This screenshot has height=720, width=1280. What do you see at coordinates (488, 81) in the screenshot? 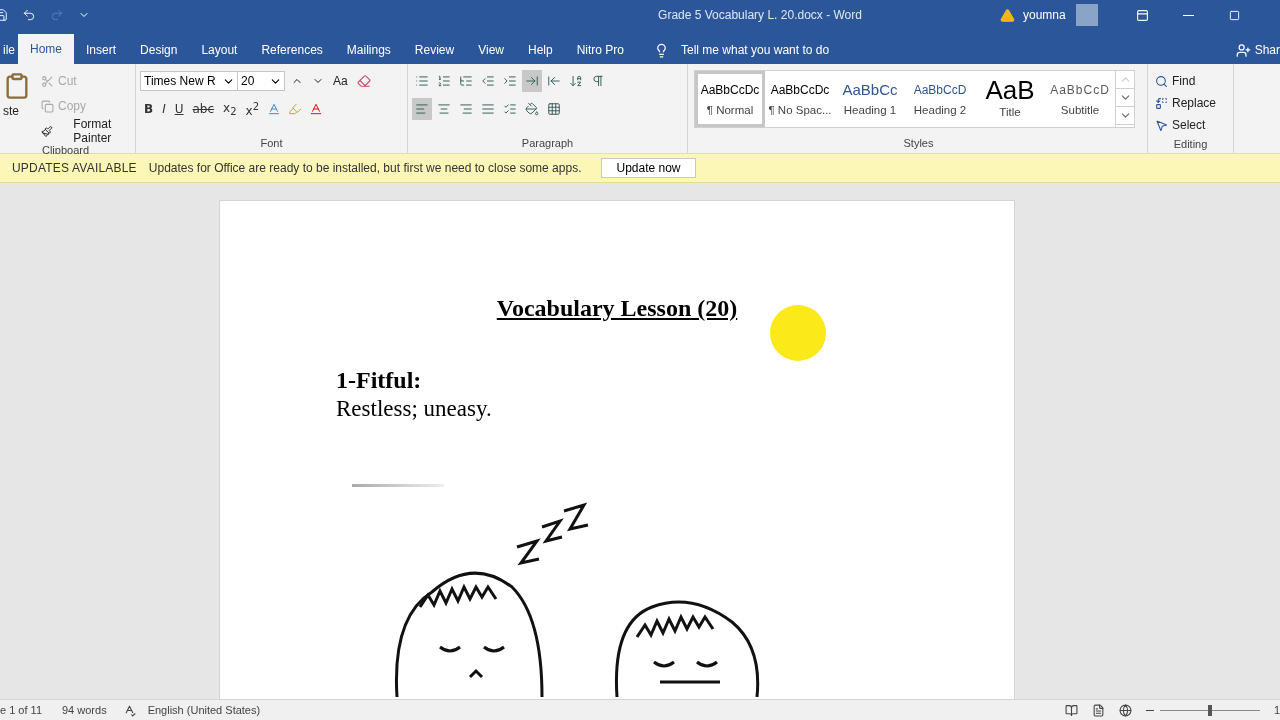
I see `outdent-icon` at bounding box center [488, 81].